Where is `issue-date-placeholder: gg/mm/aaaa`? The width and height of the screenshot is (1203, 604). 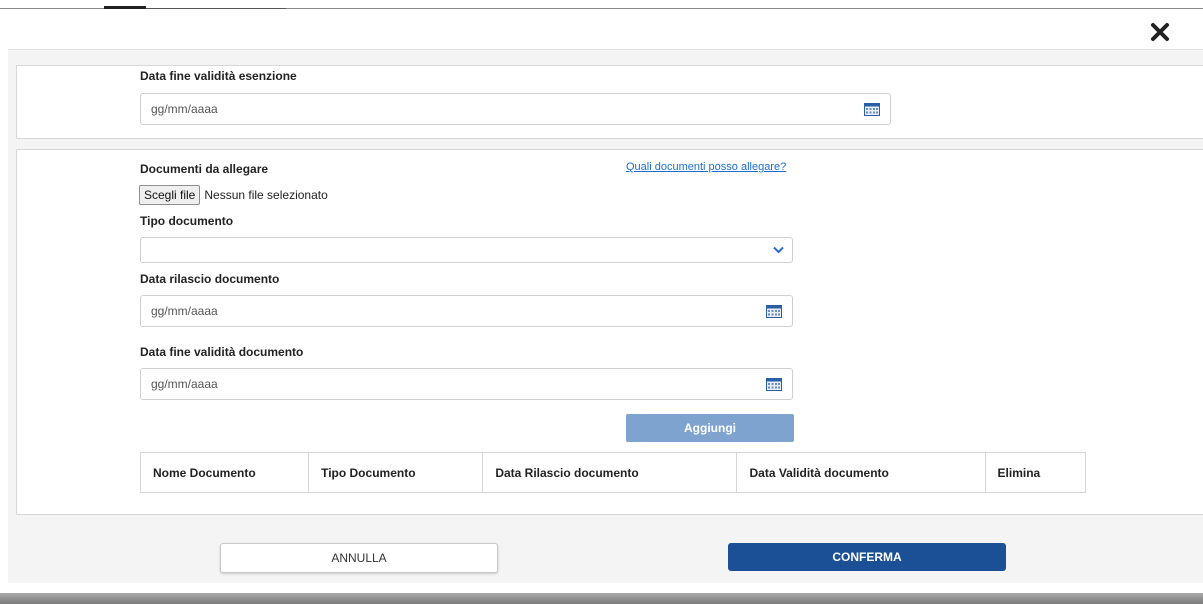
issue-date-placeholder: gg/mm/aaaa is located at coordinates (184, 311).